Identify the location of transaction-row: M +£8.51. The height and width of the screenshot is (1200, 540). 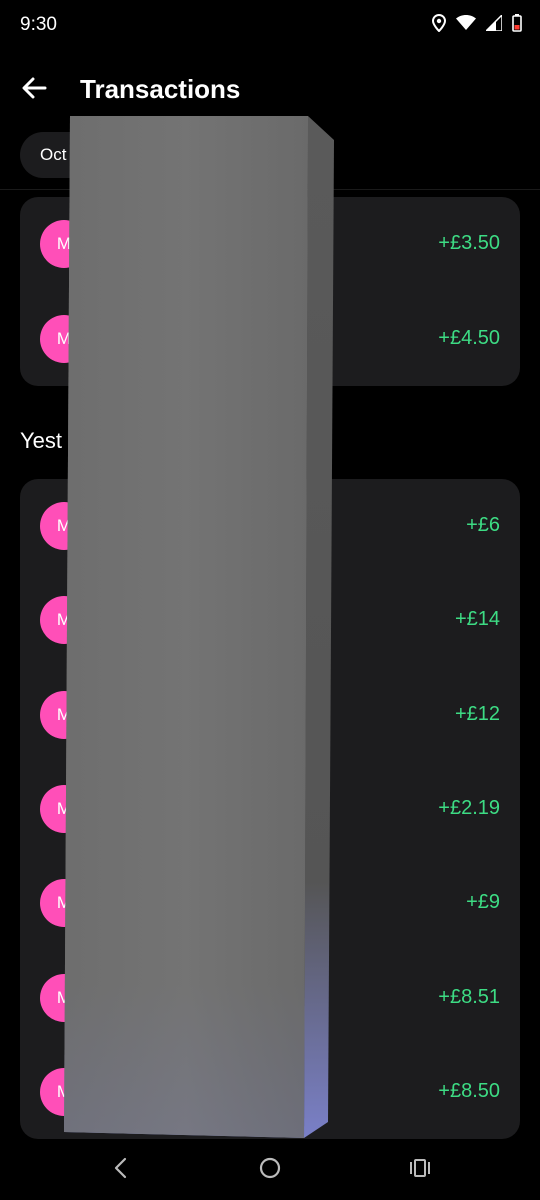
(270, 997).